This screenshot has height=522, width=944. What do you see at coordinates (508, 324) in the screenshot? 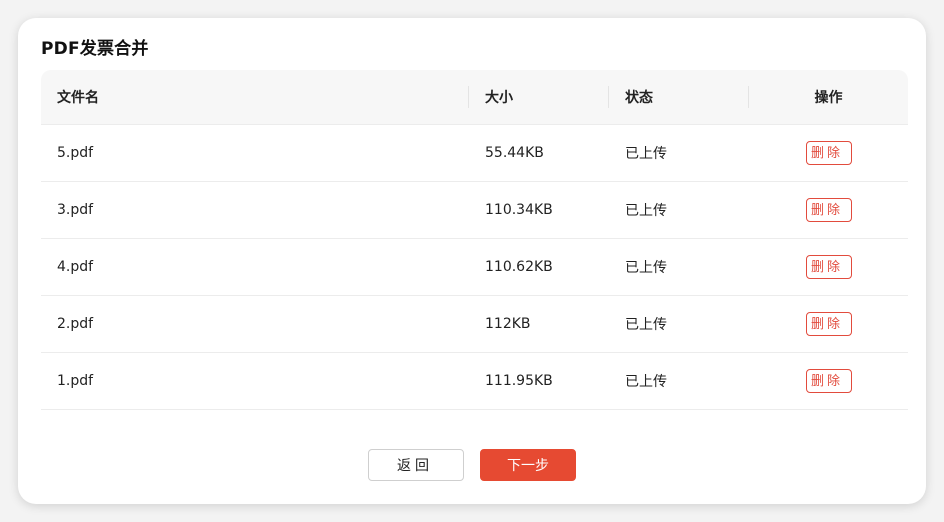
I see `cell-size: 112KB` at bounding box center [508, 324].